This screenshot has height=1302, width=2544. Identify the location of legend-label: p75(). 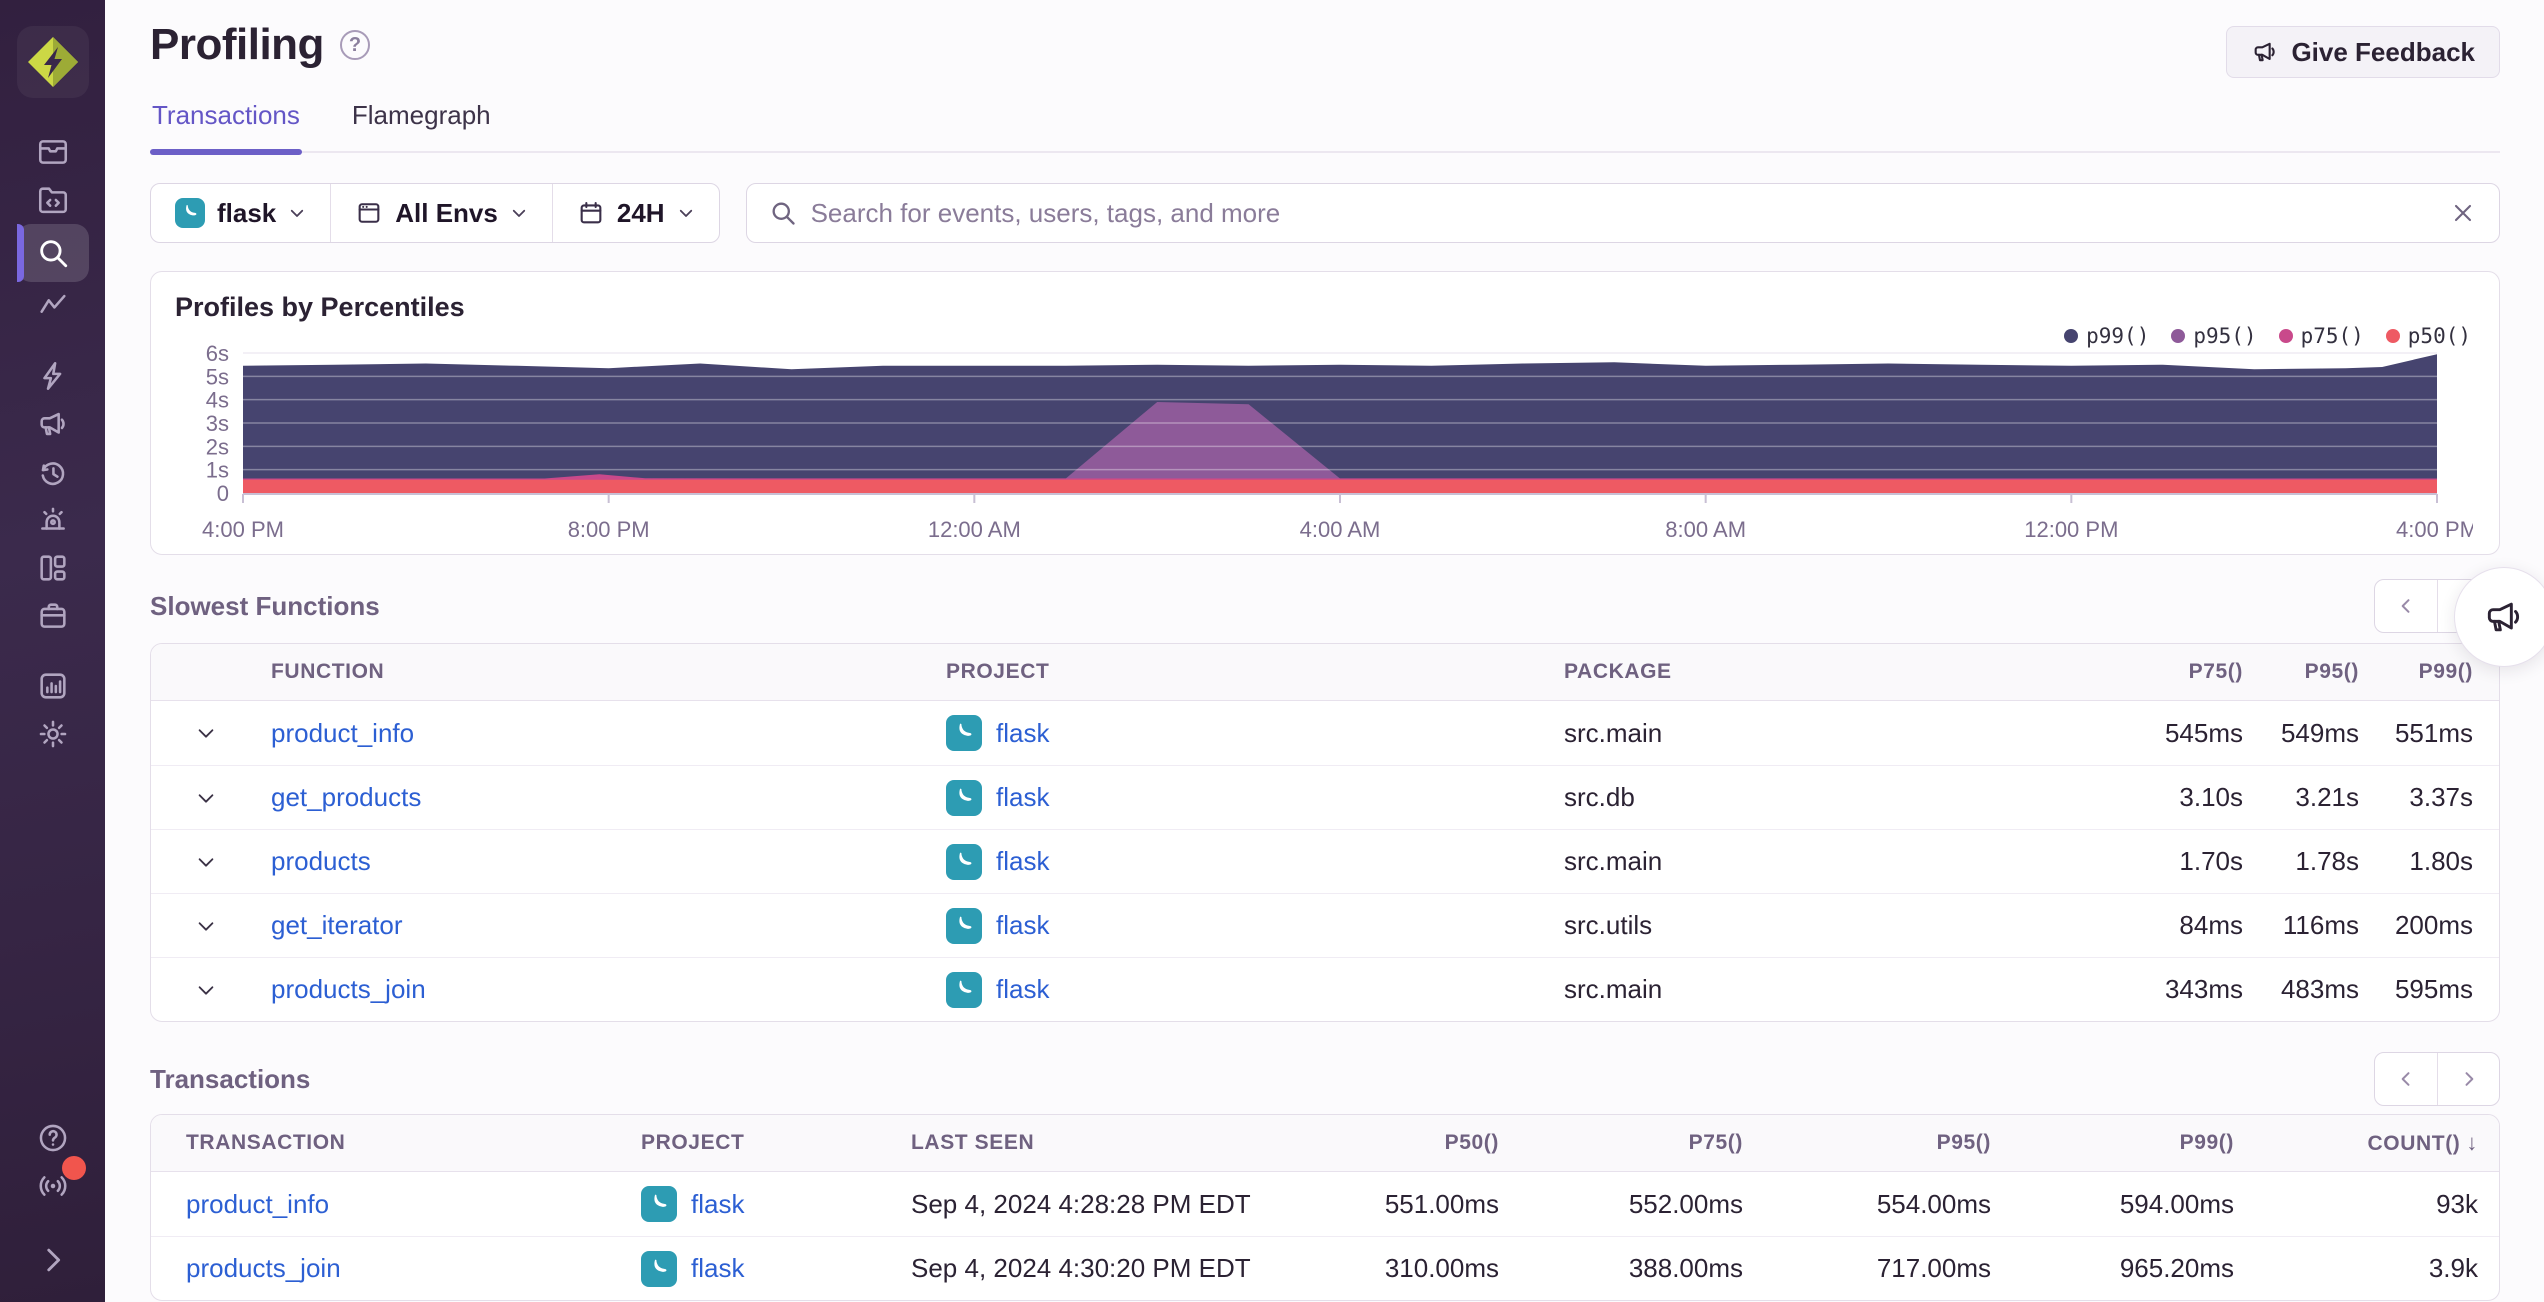
(2332, 336).